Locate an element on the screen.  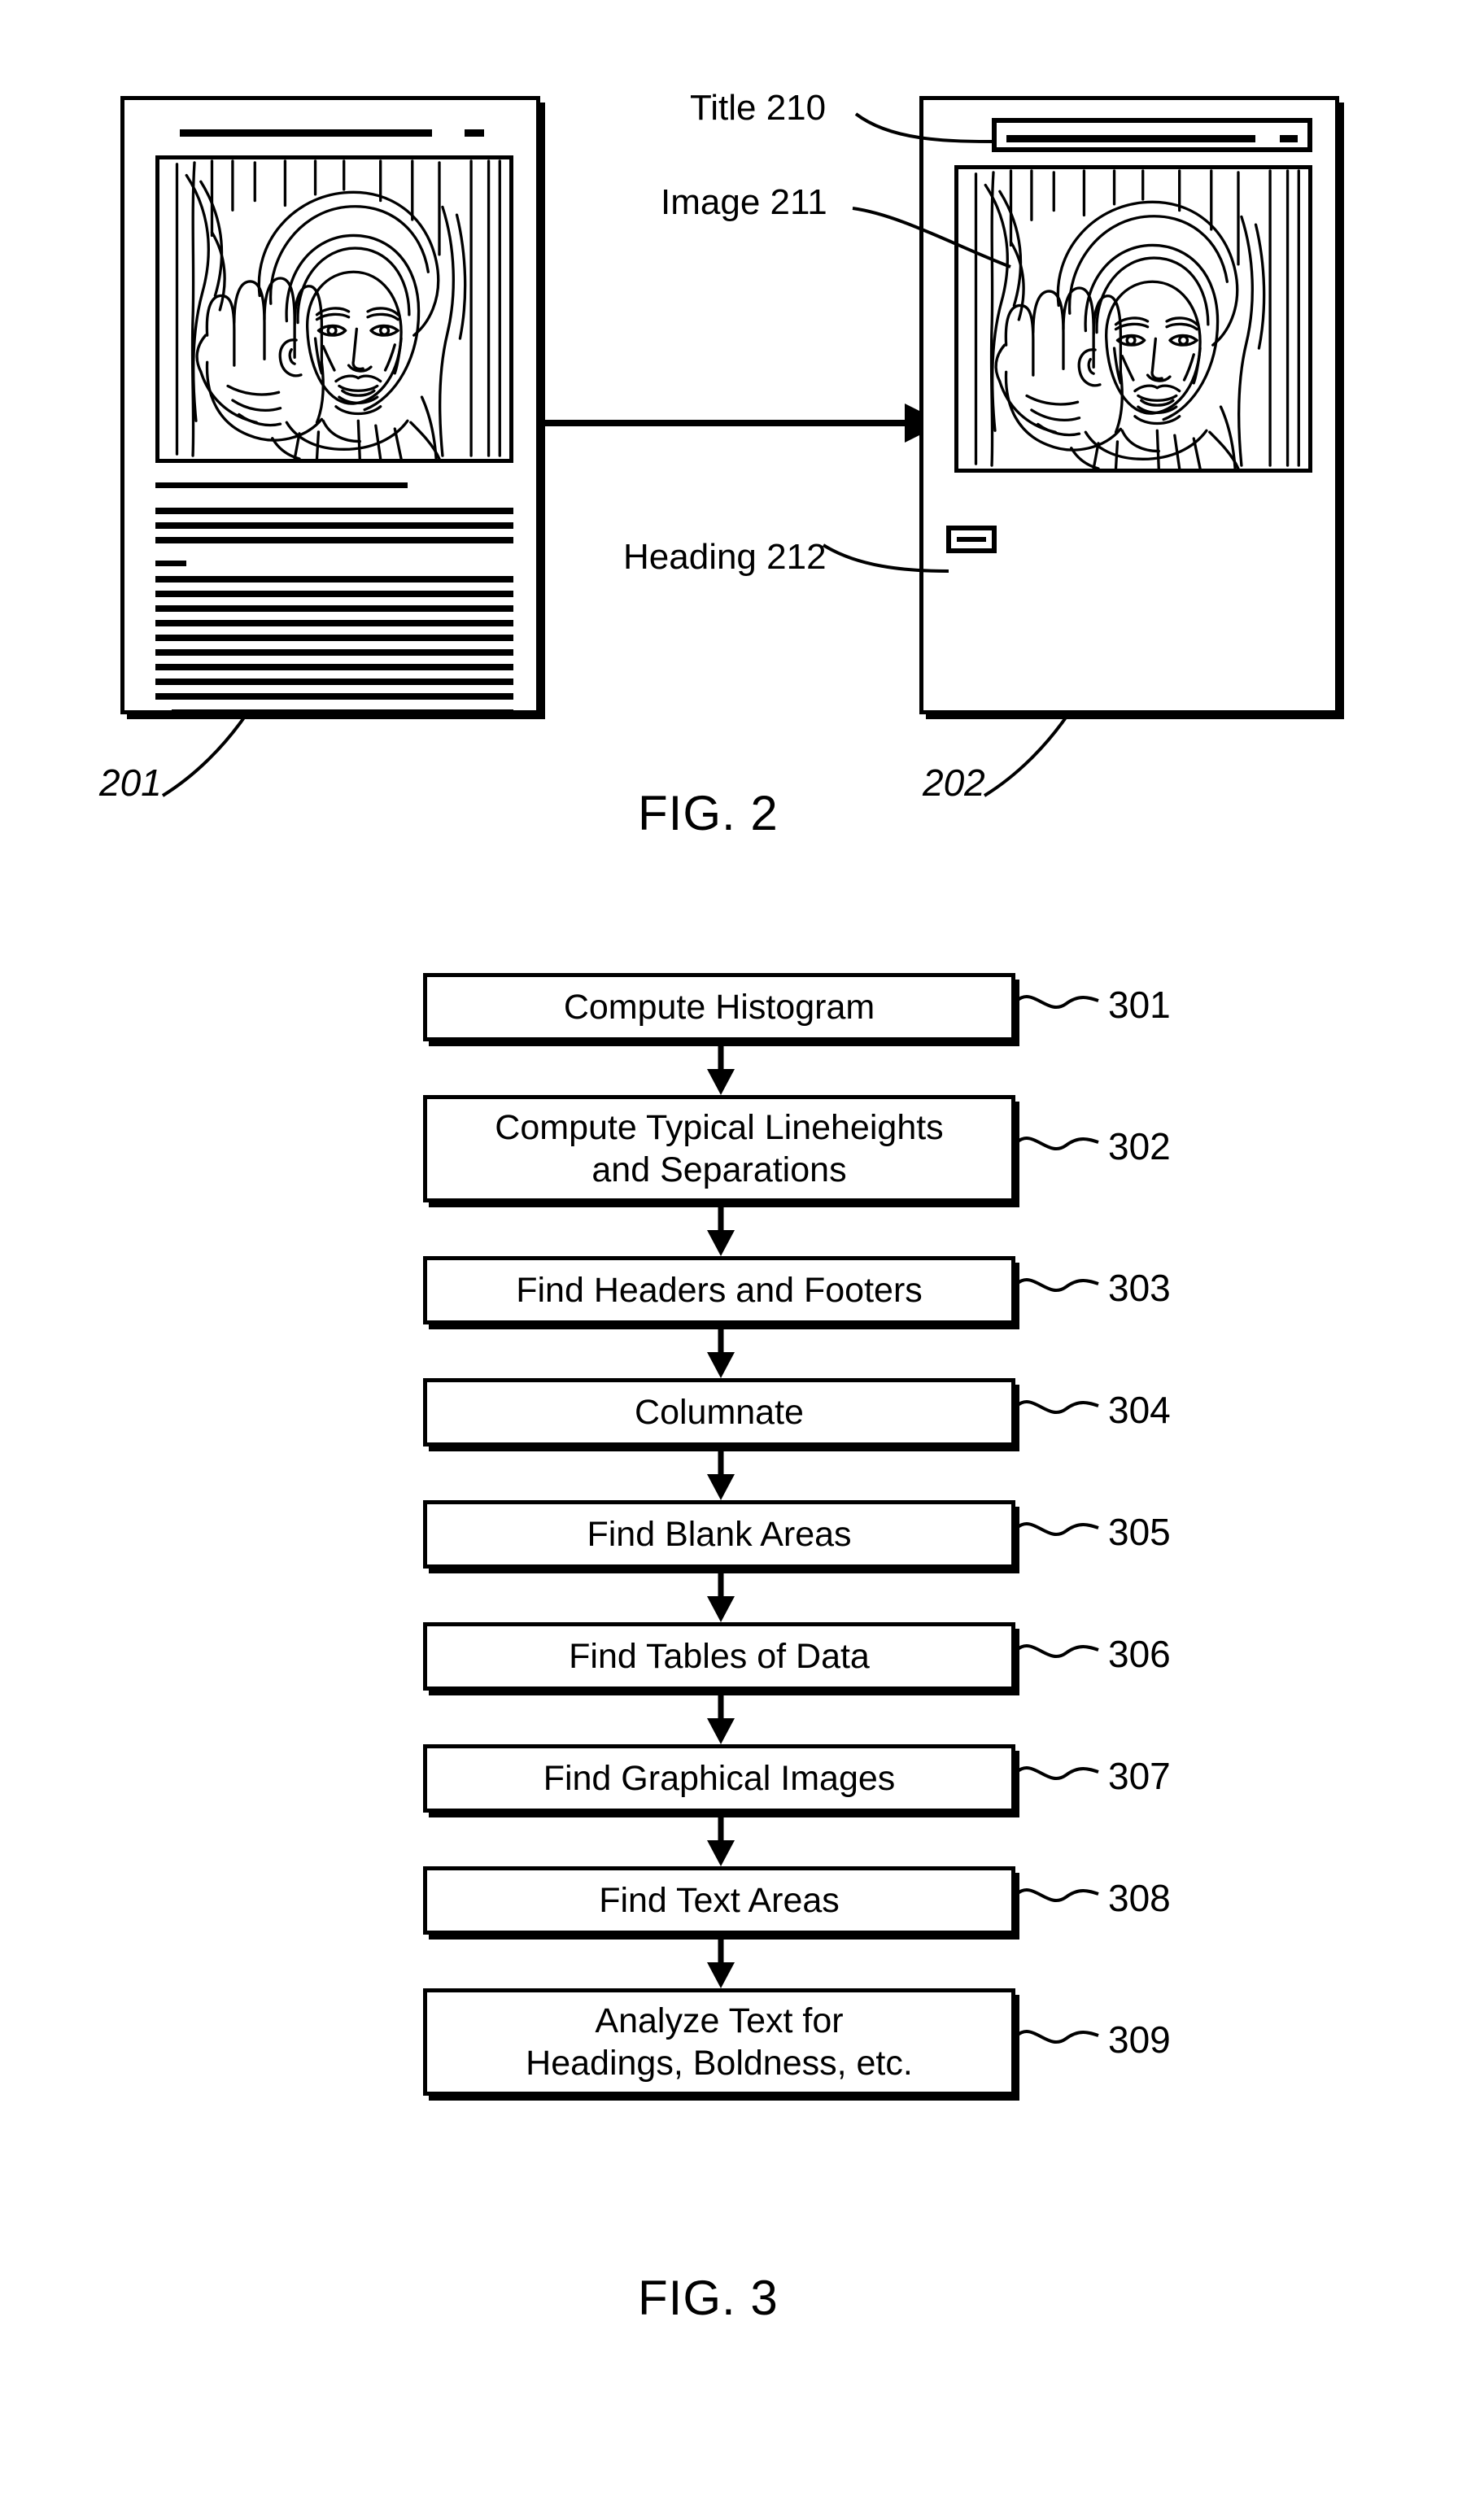
flow-step-305: Find Blank Areas is located at coordinates (719, 1534).